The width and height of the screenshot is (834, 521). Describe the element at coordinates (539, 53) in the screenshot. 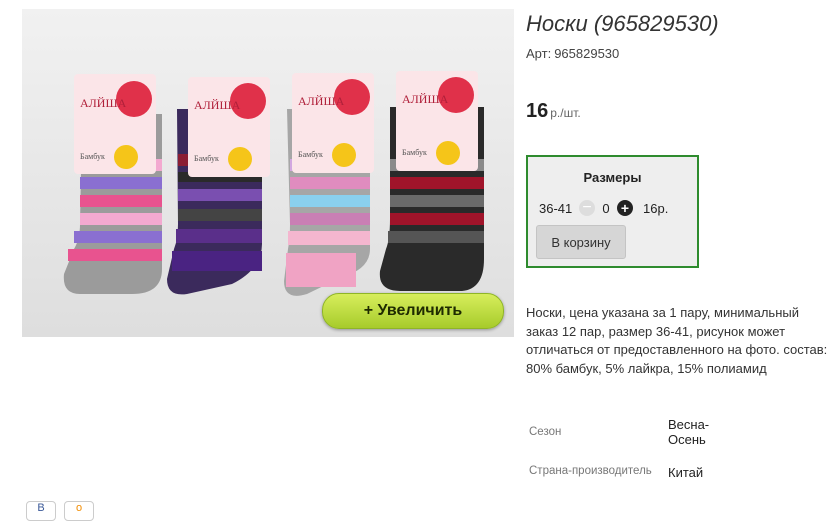

I see `sku-label: Арт:` at that location.